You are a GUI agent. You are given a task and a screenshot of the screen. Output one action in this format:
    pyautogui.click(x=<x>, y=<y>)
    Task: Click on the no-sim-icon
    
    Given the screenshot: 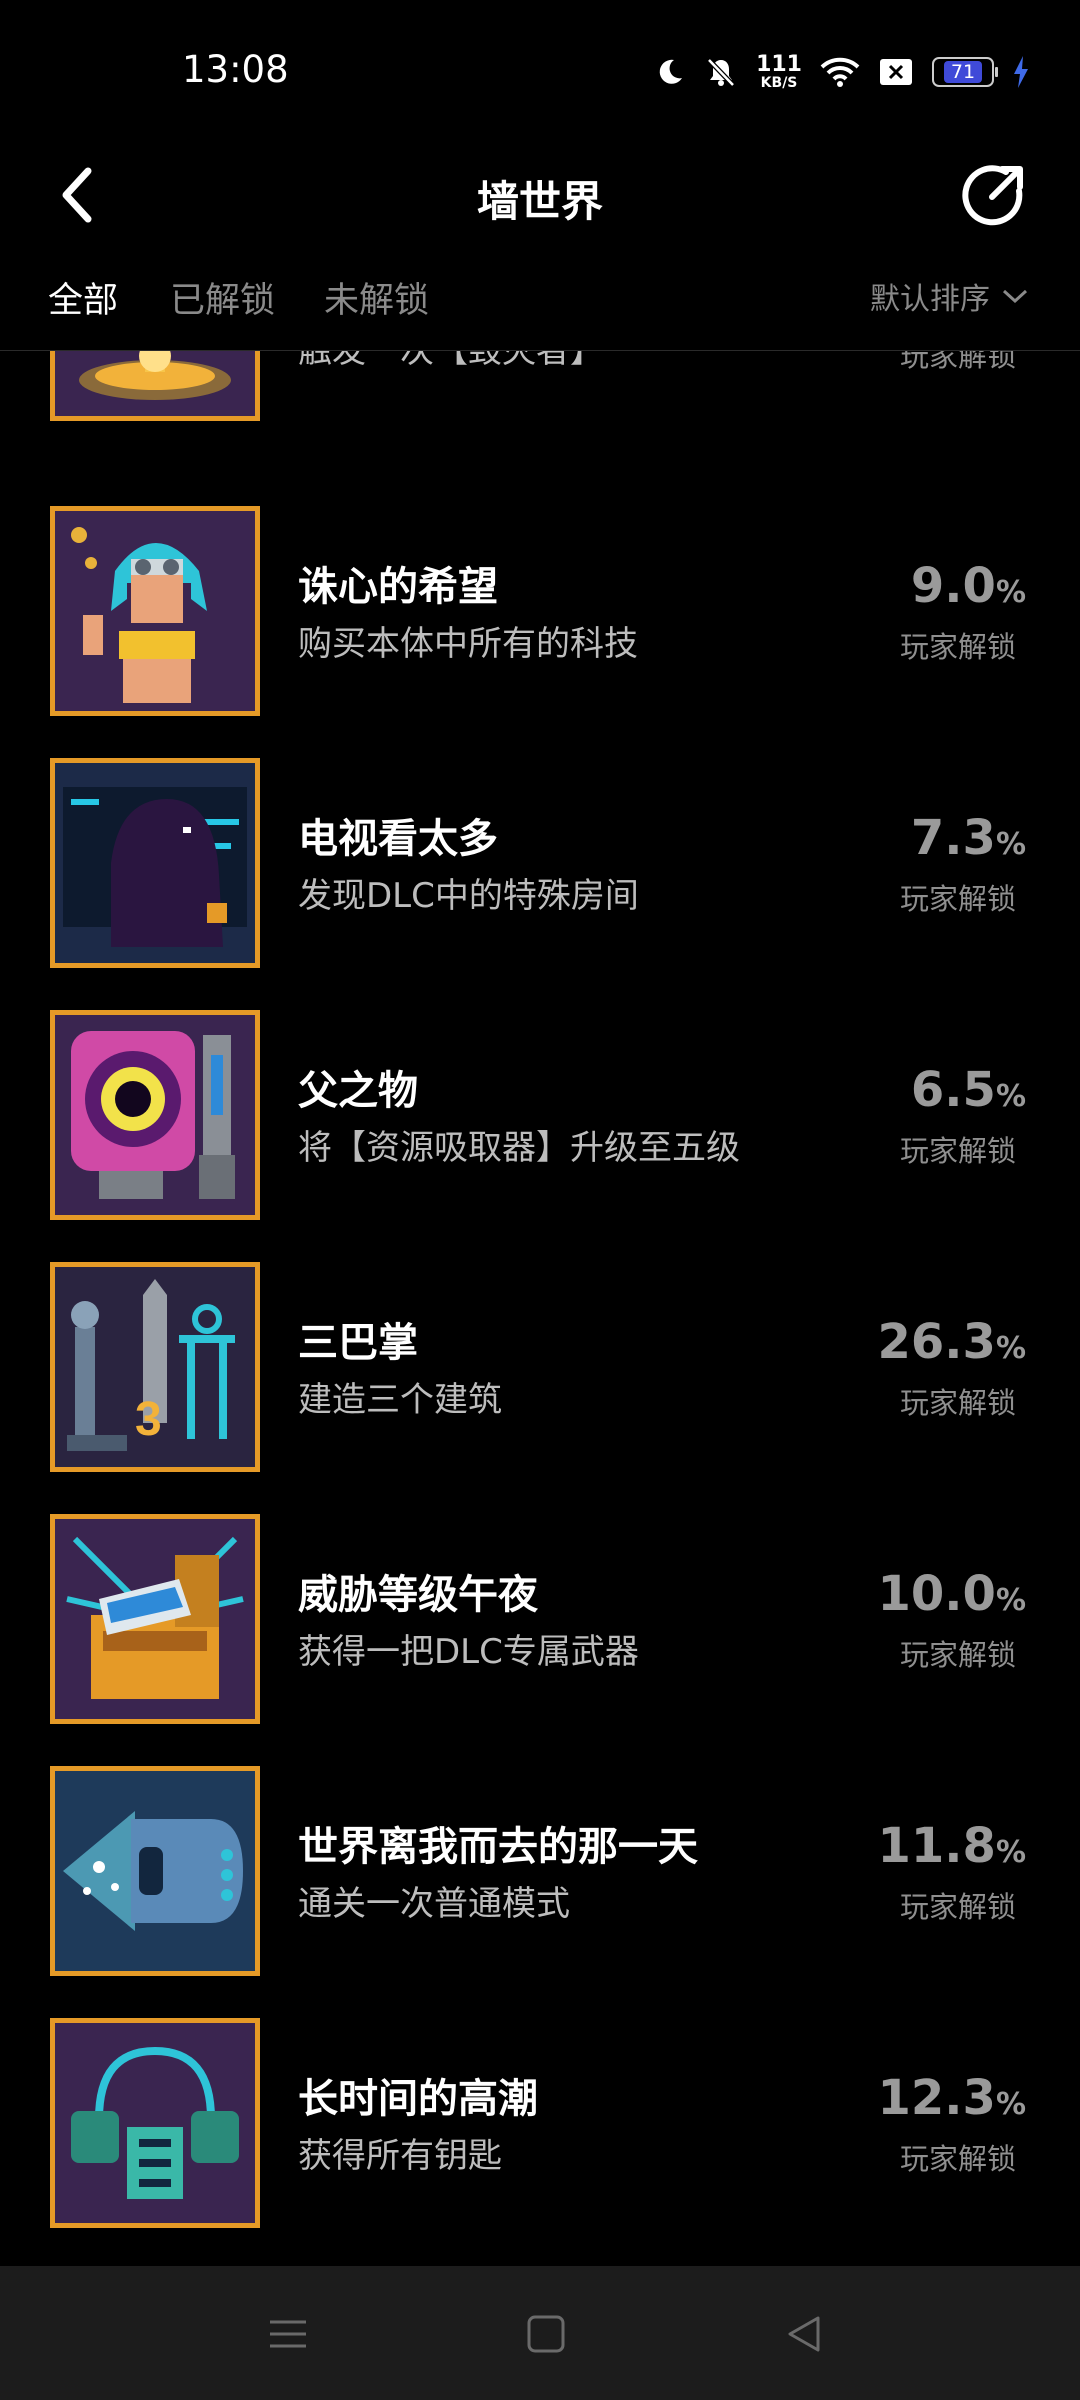 What is the action you would take?
    pyautogui.click(x=896, y=72)
    